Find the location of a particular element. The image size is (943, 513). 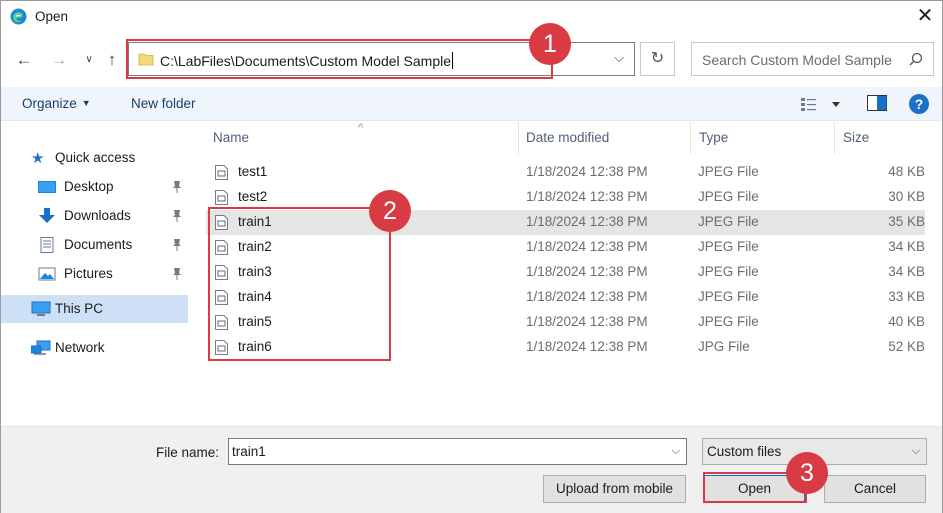

file-size: 52 KB is located at coordinates (906, 346).